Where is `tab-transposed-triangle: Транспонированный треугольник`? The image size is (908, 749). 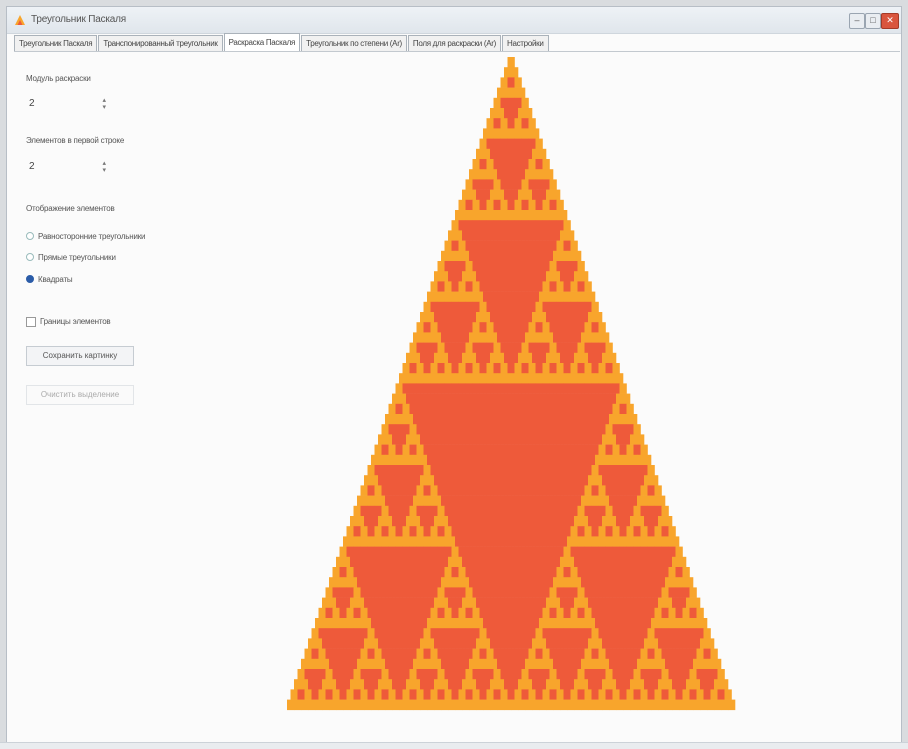
tab-transposed-triangle: Транспонированный треугольник is located at coordinates (160, 43).